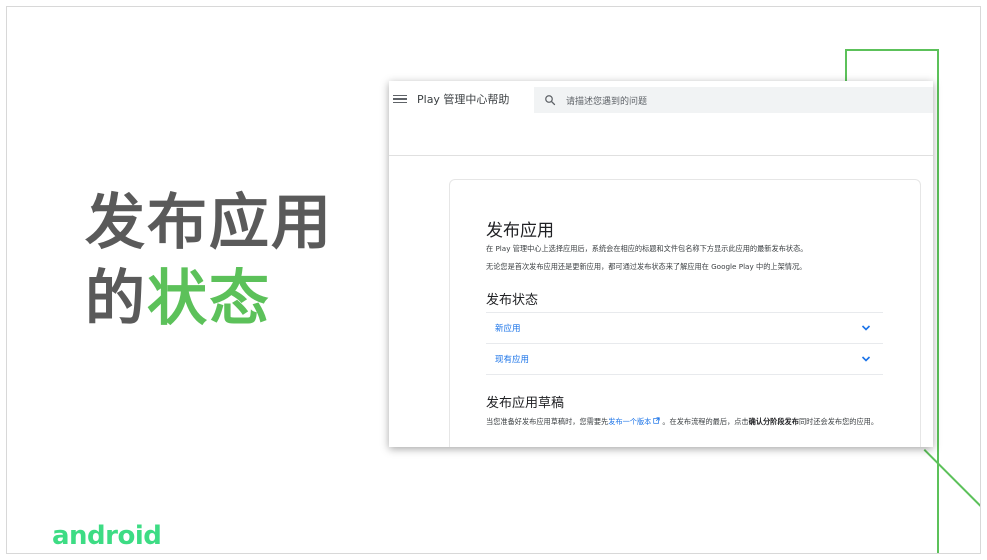 This screenshot has width=987, height=560. What do you see at coordinates (550, 100) in the screenshot?
I see `search-icon` at bounding box center [550, 100].